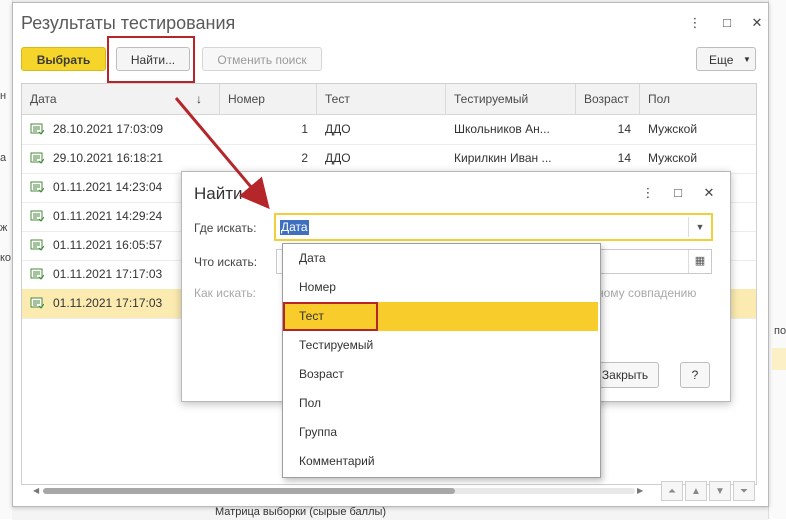  Describe the element at coordinates (625, 375) in the screenshot. I see `close-button: Закрыть` at that location.